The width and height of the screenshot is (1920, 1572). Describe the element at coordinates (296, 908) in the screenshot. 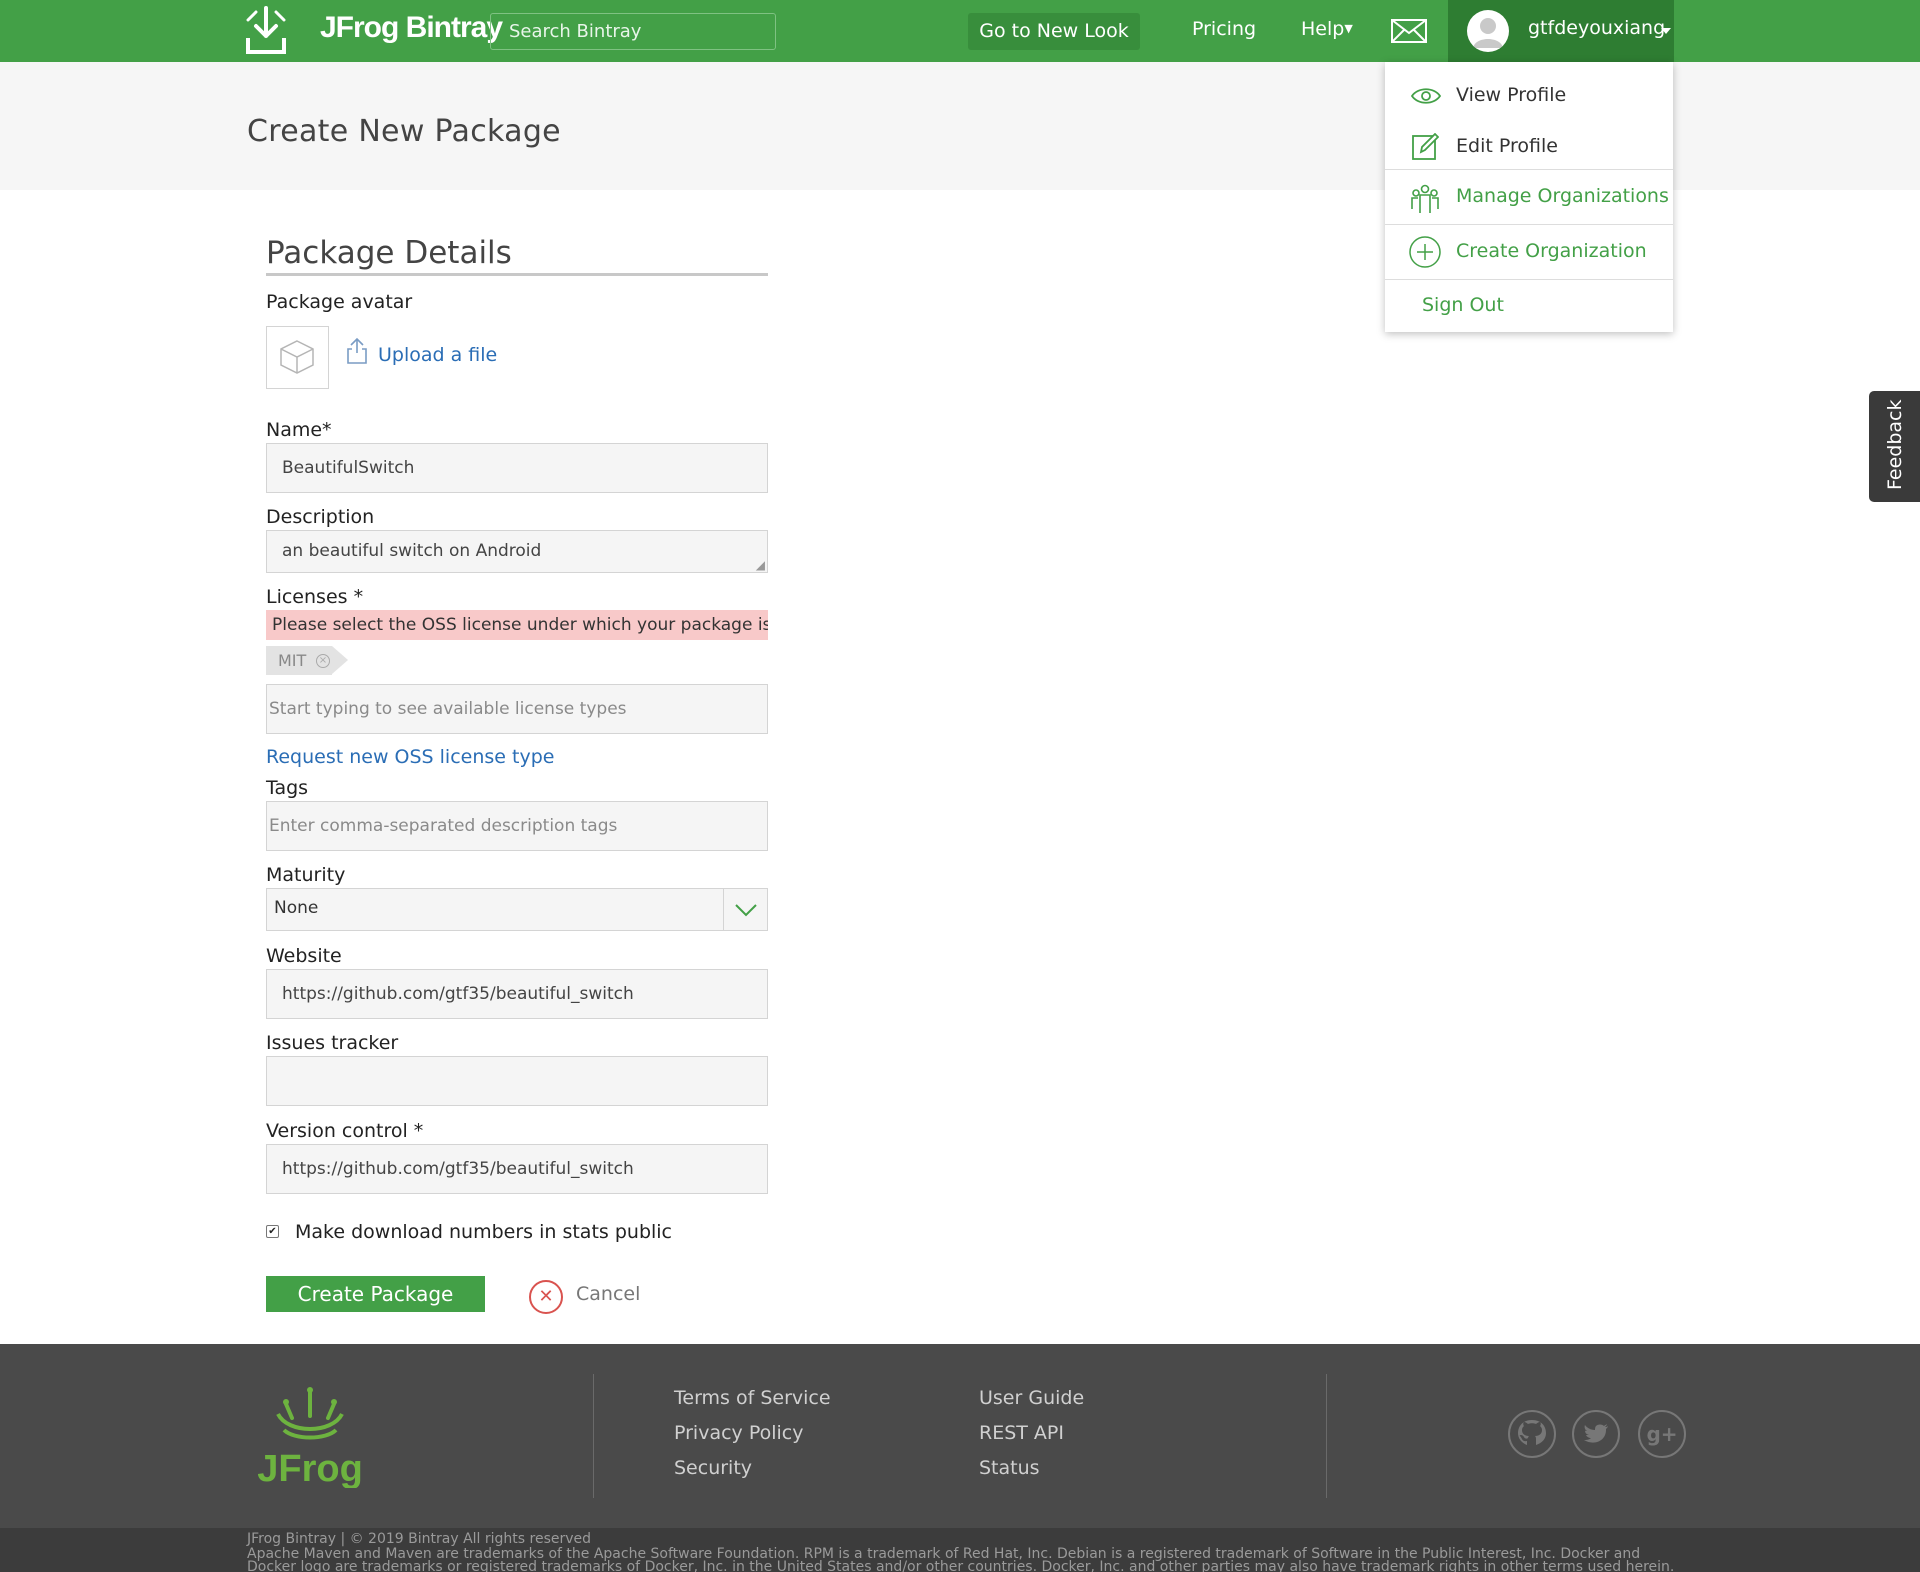

I see `maturity-value: None` at that location.